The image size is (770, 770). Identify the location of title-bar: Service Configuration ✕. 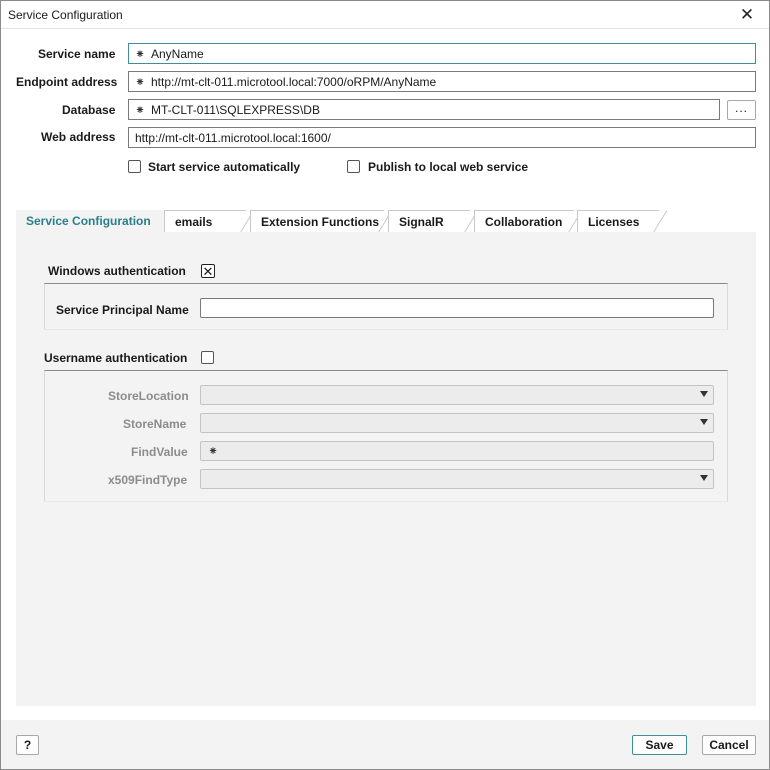
(385, 15).